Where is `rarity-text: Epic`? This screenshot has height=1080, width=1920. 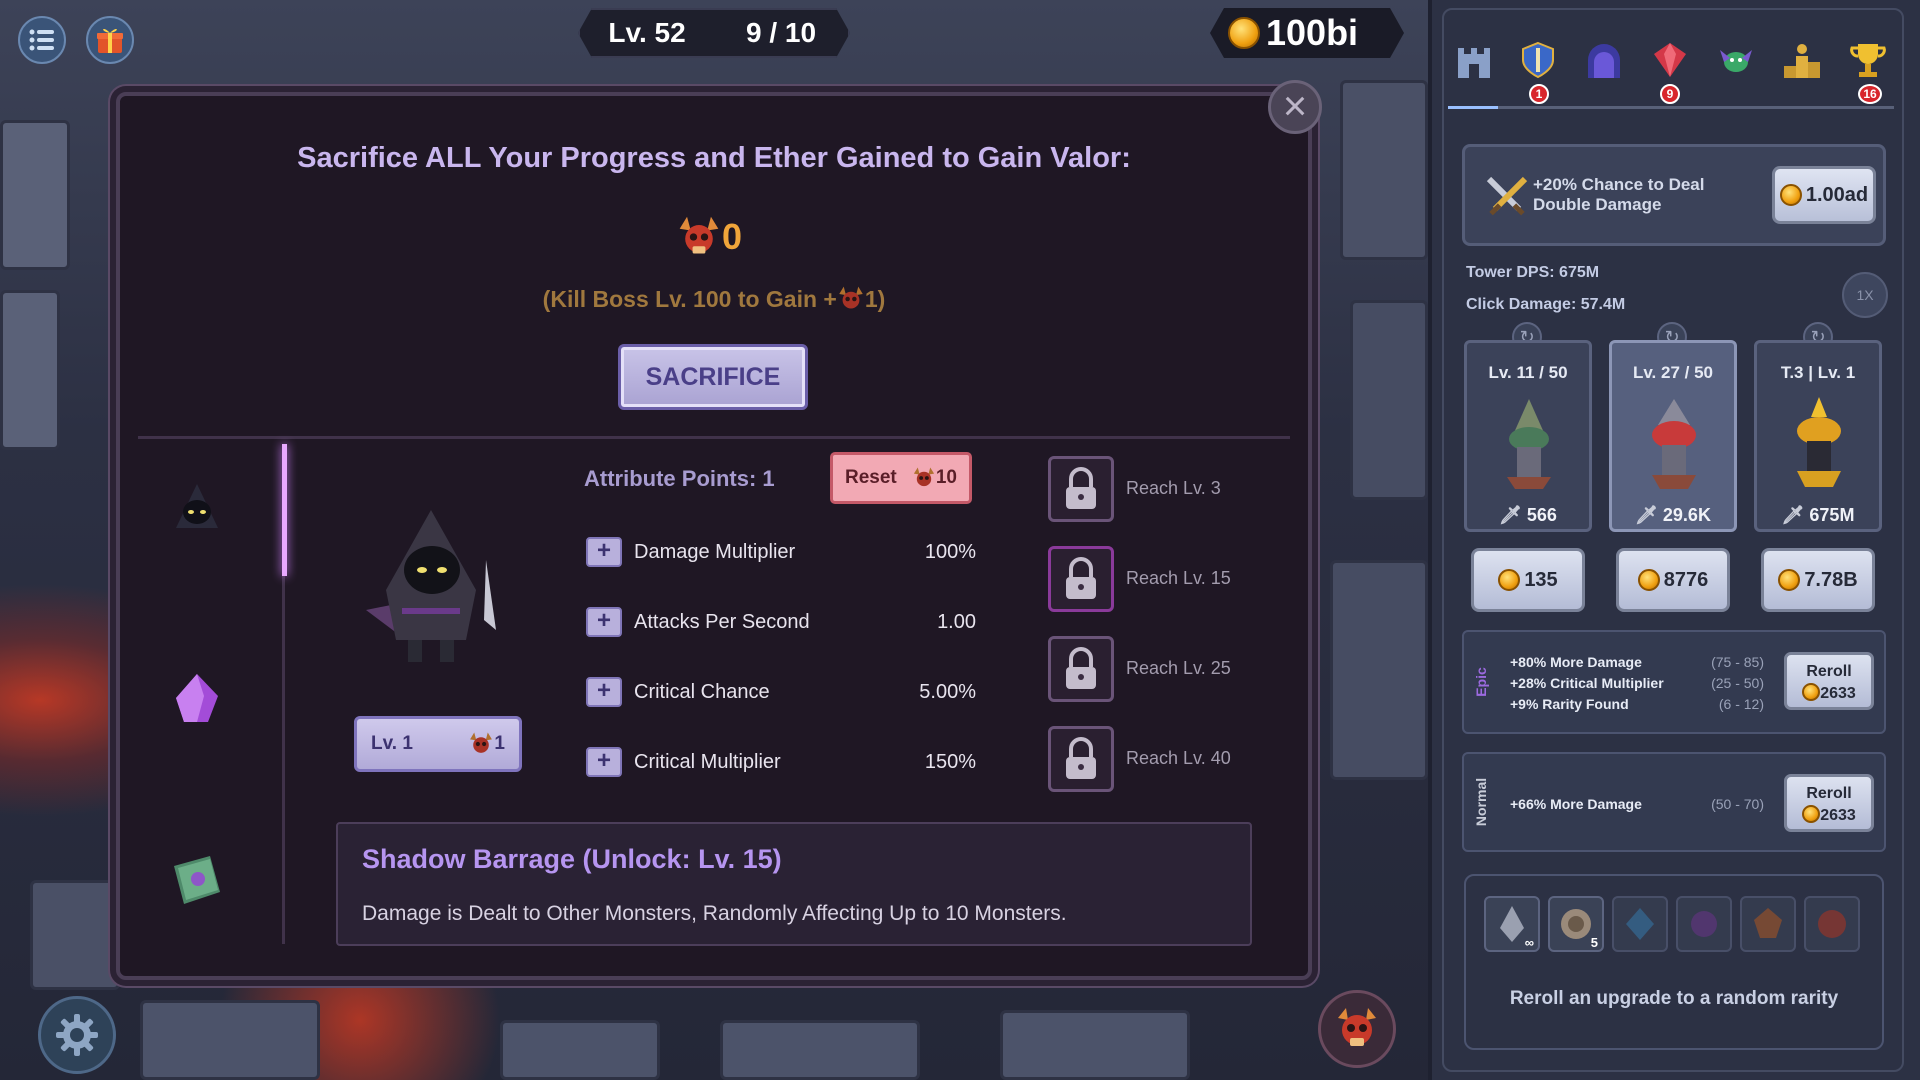
rarity-text: Epic is located at coordinates (1481, 682).